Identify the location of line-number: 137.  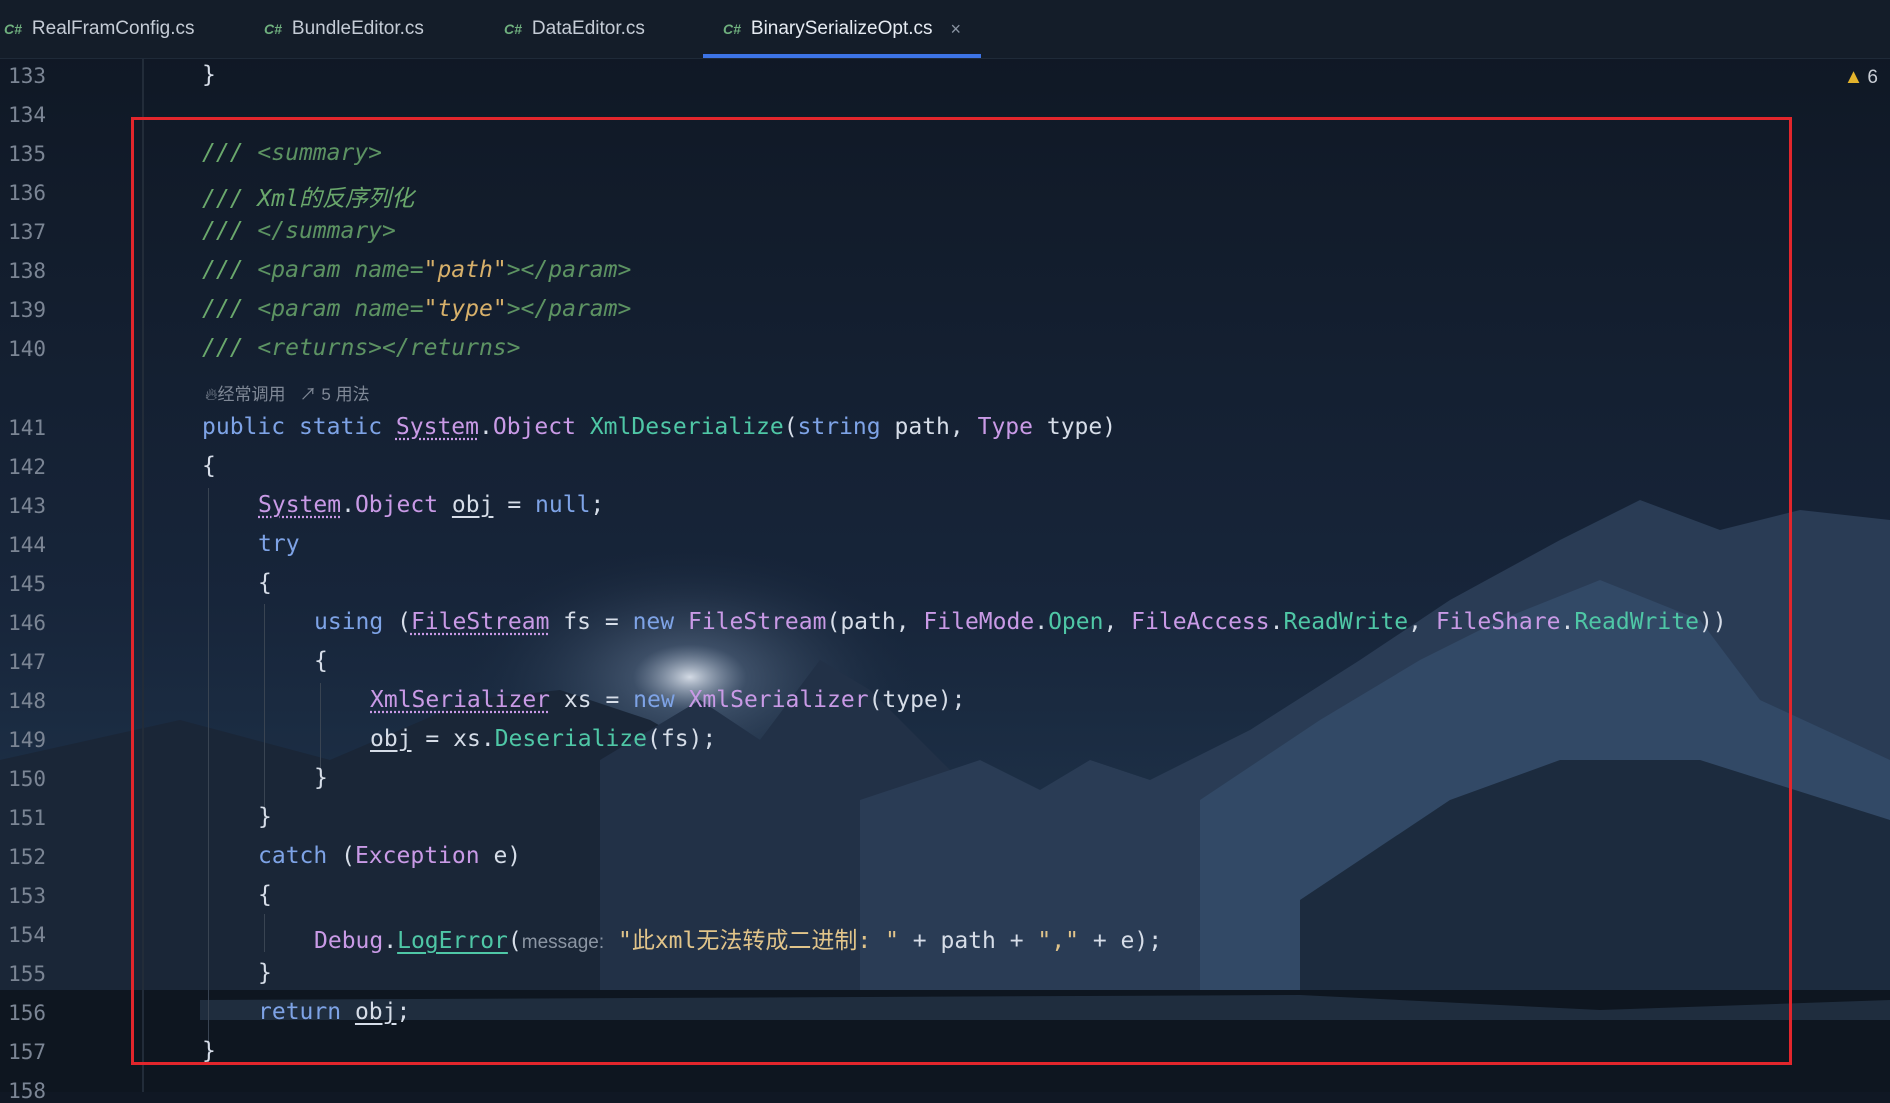
(27, 232).